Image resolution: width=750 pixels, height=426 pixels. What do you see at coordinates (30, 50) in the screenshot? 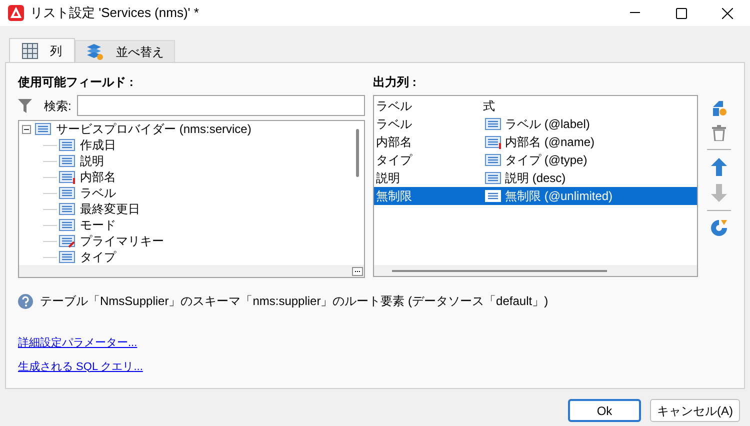
I see `grid-icon` at bounding box center [30, 50].